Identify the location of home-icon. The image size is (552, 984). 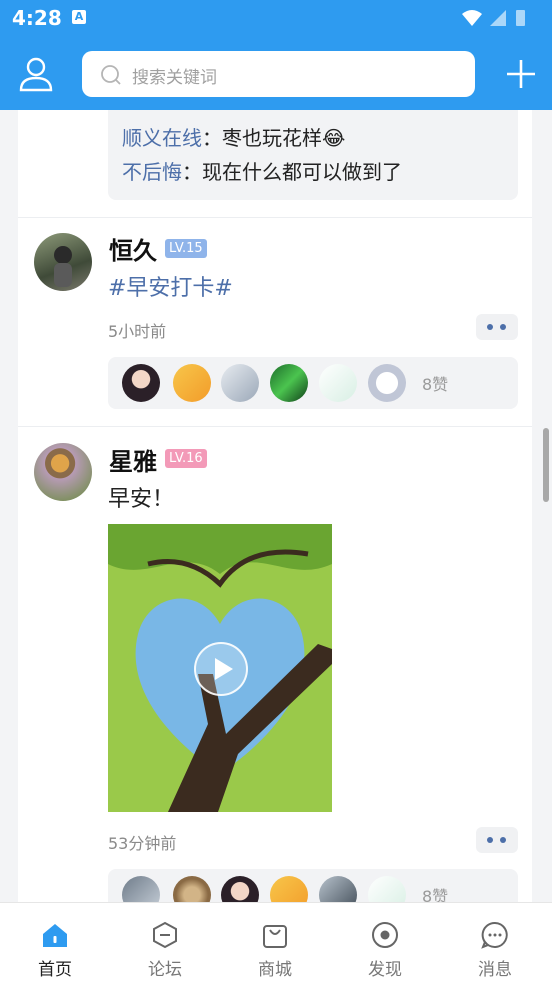
(55, 935).